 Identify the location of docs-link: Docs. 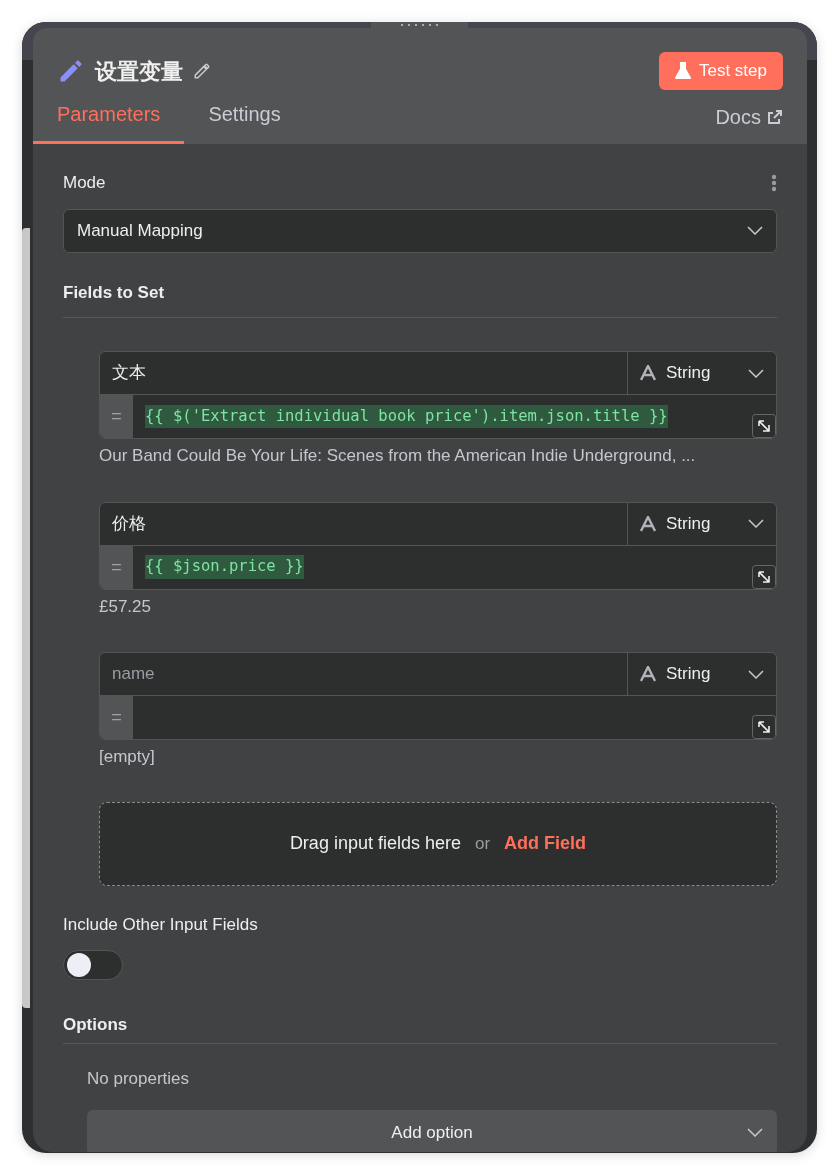
(749, 123).